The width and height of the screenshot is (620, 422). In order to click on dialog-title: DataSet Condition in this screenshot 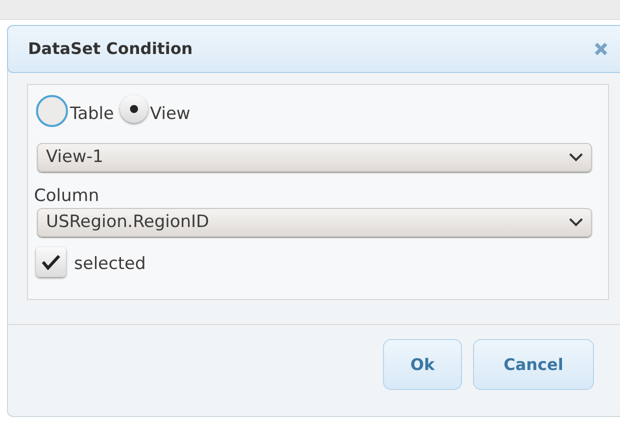, I will do `click(110, 49)`.